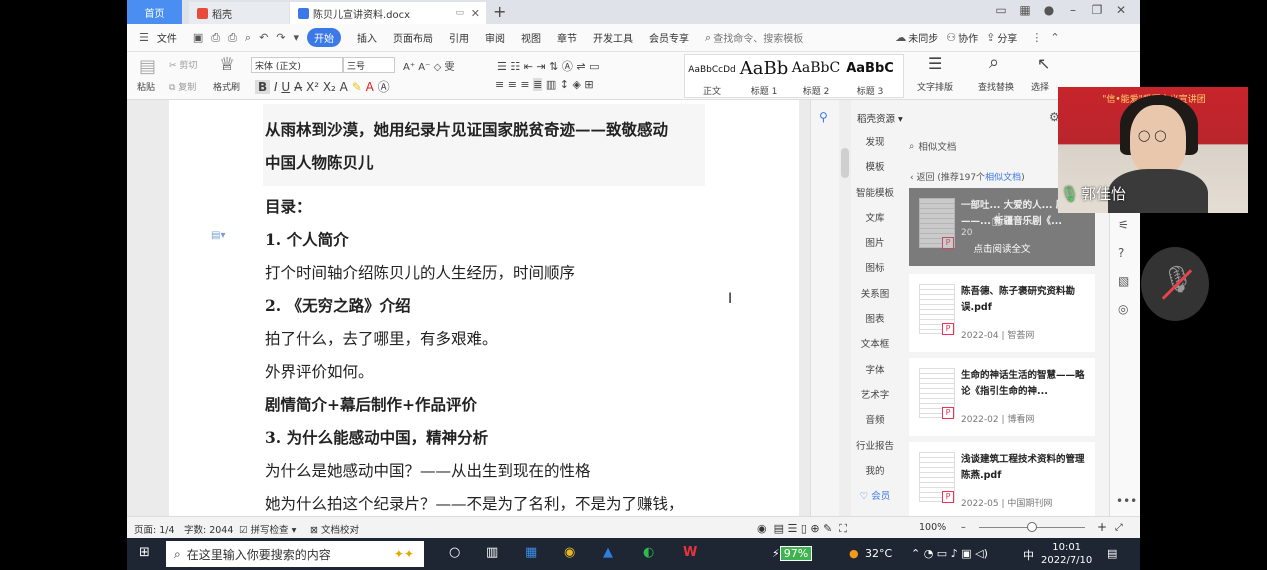 This screenshot has height=570, width=1267. I want to click on chrome-icon: ◉, so click(569, 552).